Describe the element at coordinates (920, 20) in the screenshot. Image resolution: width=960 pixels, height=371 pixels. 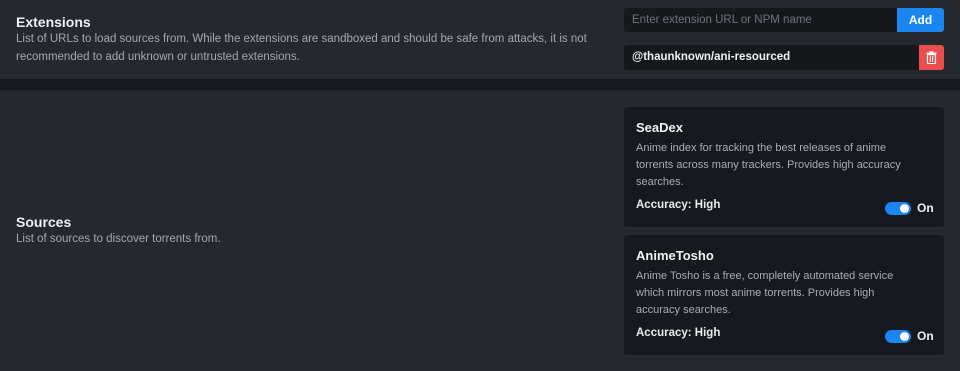
I see `add-extension-button: Add` at that location.